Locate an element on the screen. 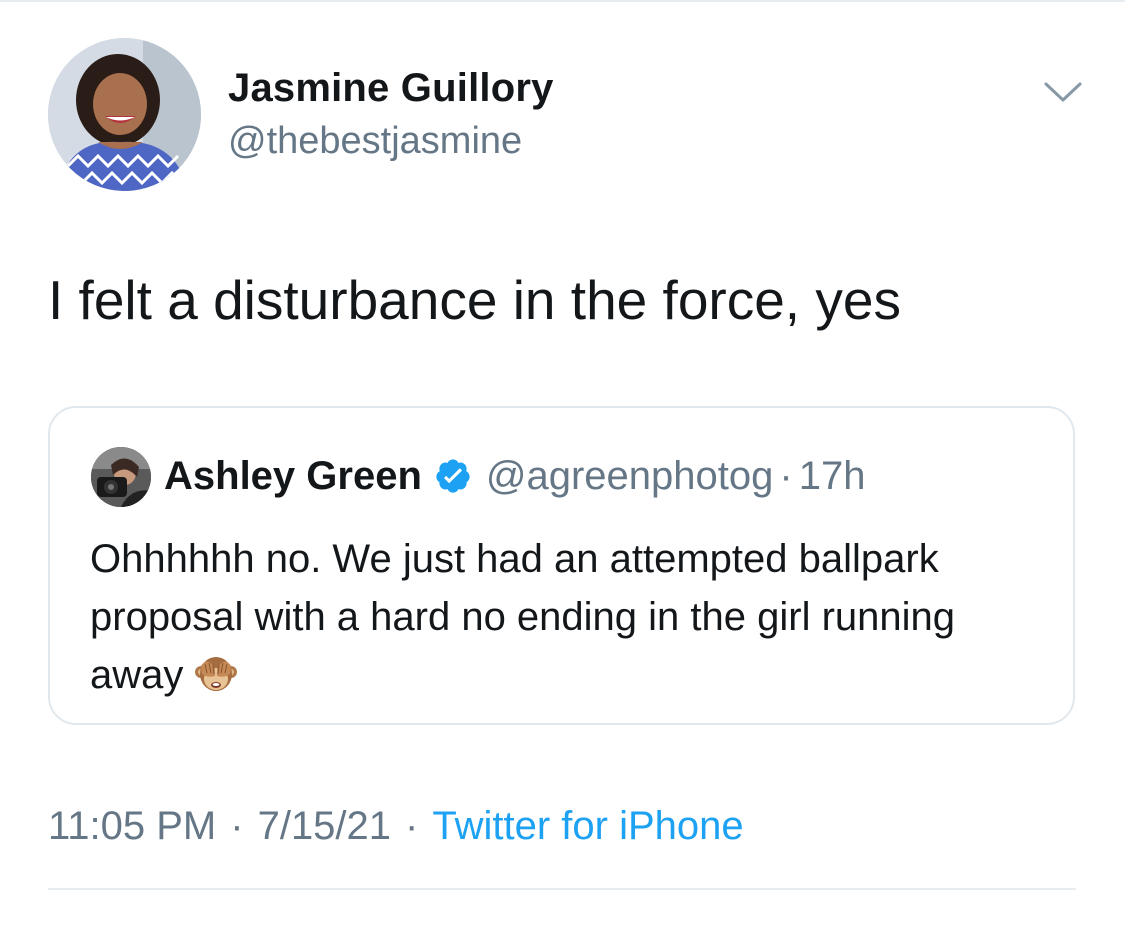 This screenshot has height=927, width=1125. chevron-down-icon is located at coordinates (1063, 92).